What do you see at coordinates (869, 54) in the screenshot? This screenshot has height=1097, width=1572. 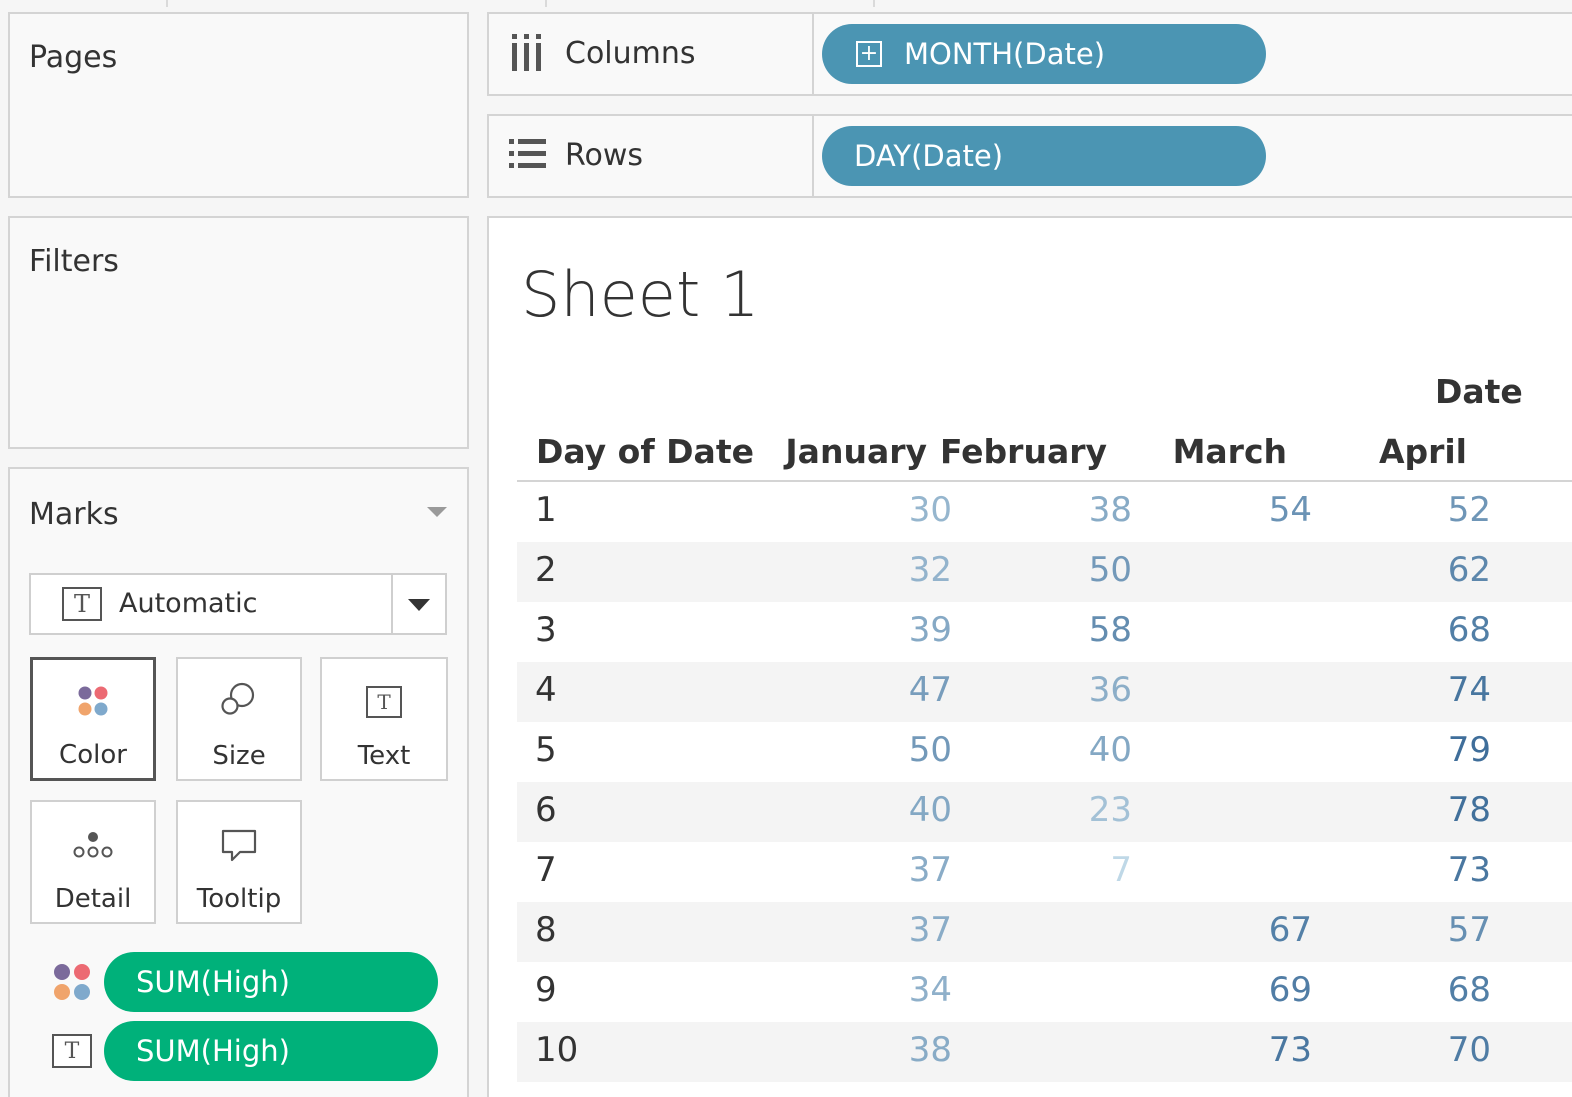 I see `expand-icon: +` at bounding box center [869, 54].